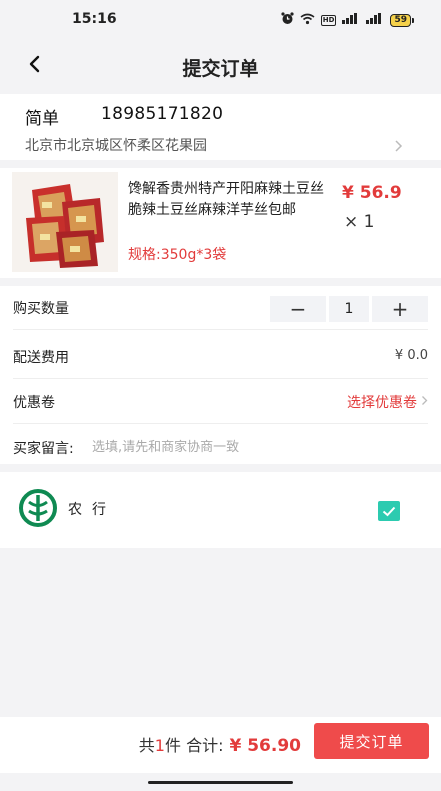  I want to click on signal-icon, so click(351, 20).